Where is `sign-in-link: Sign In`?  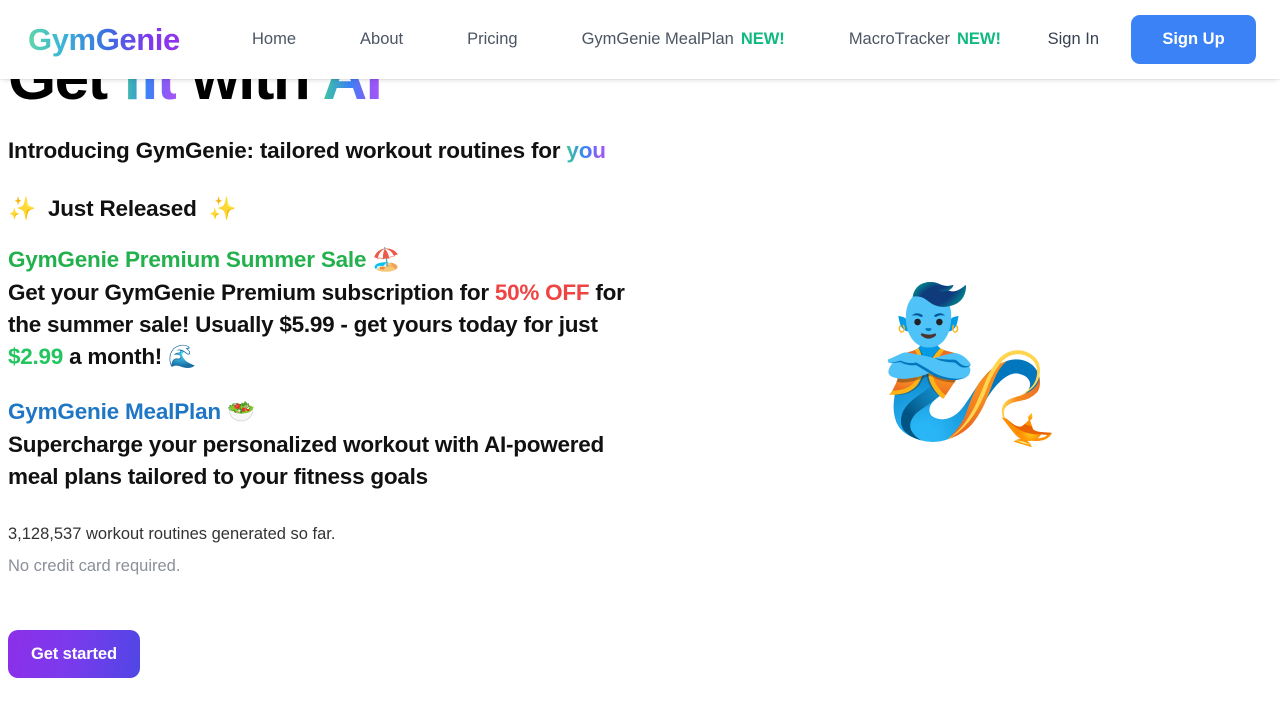
sign-in-link: Sign In is located at coordinates (1073, 39).